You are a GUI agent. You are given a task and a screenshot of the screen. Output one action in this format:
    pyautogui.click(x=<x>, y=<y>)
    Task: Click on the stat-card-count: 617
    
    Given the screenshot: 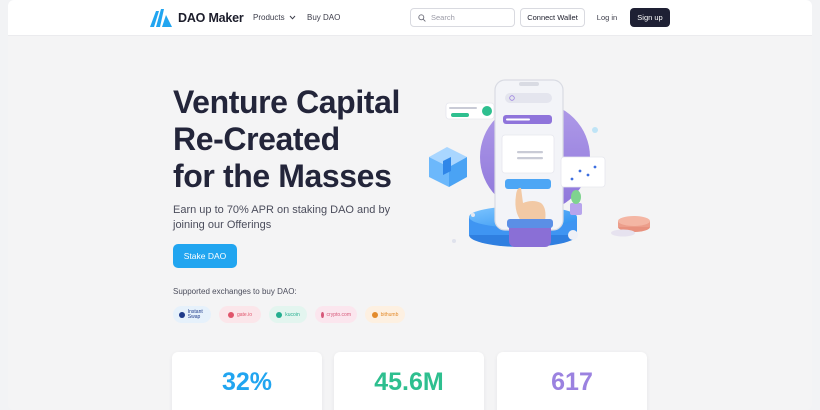 What is the action you would take?
    pyautogui.click(x=572, y=381)
    